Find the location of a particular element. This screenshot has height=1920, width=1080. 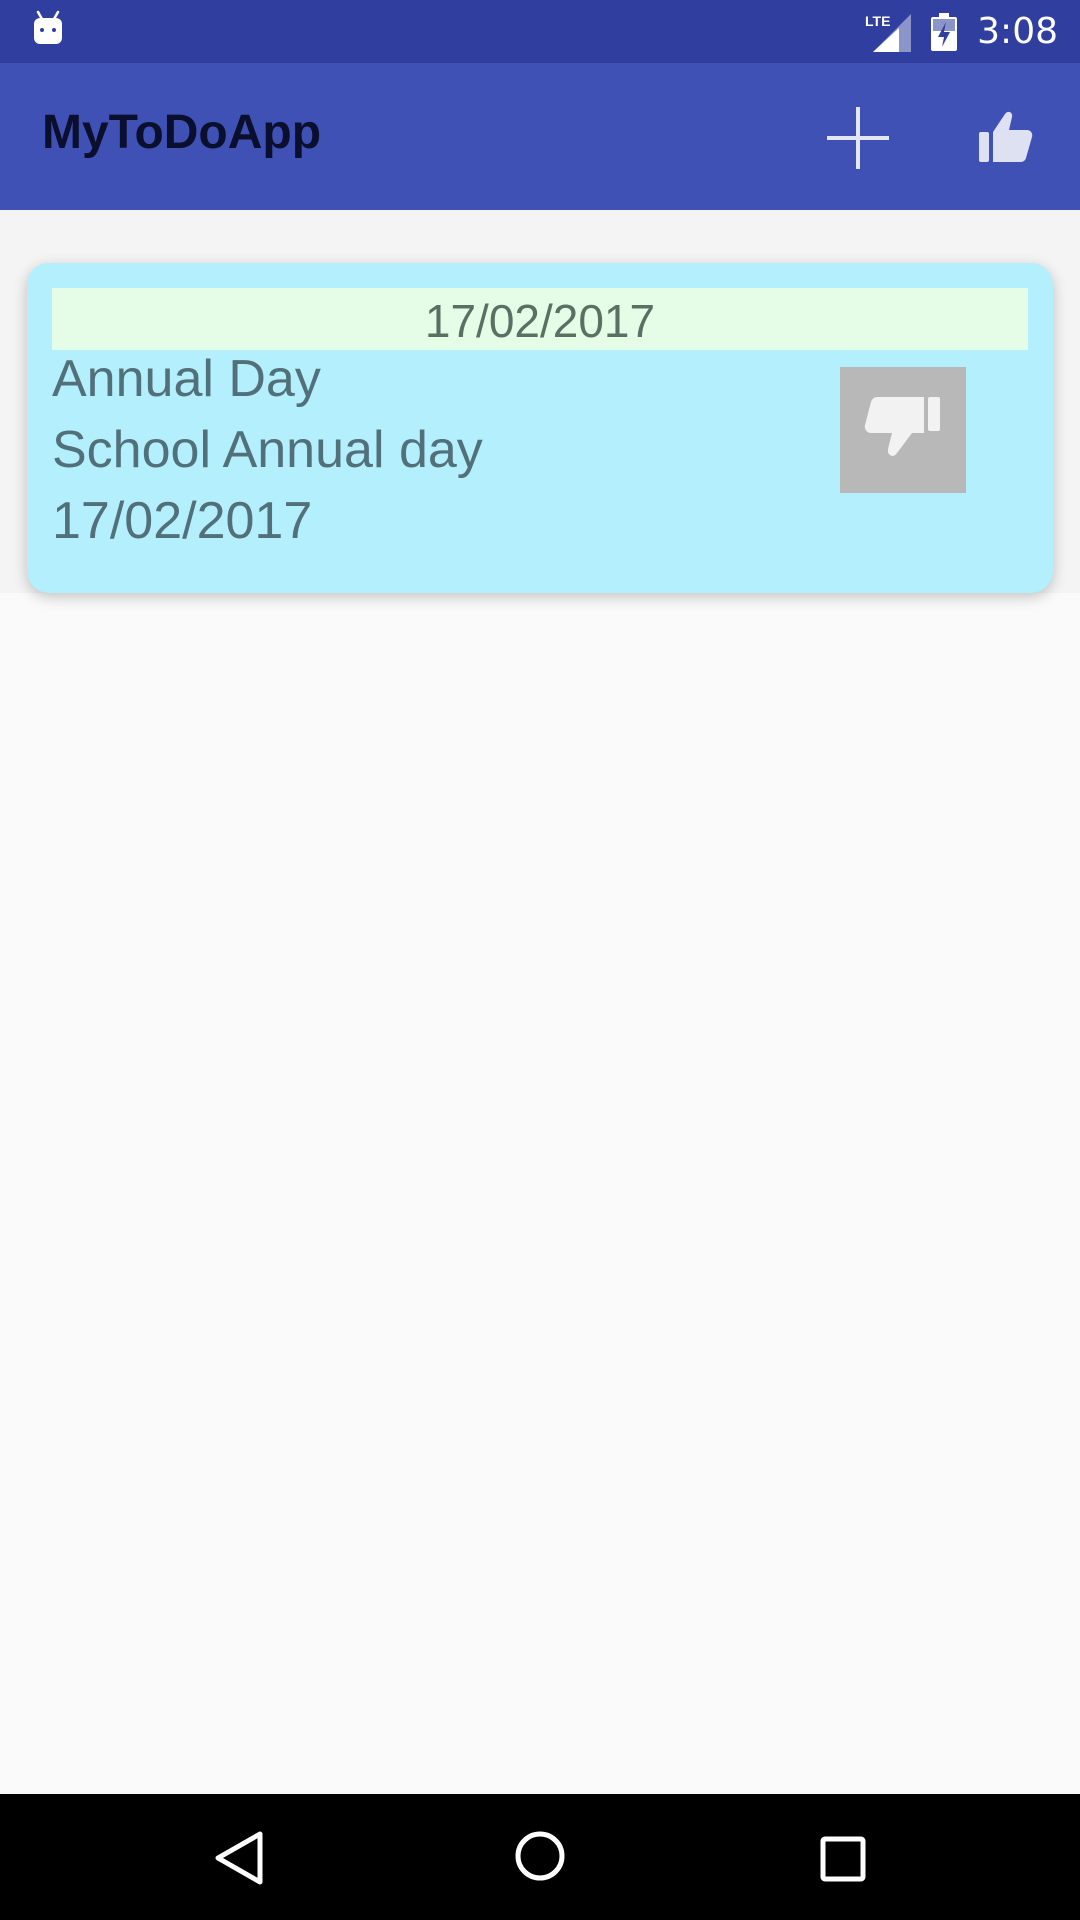

todo-title: Annual Day is located at coordinates (186, 379).